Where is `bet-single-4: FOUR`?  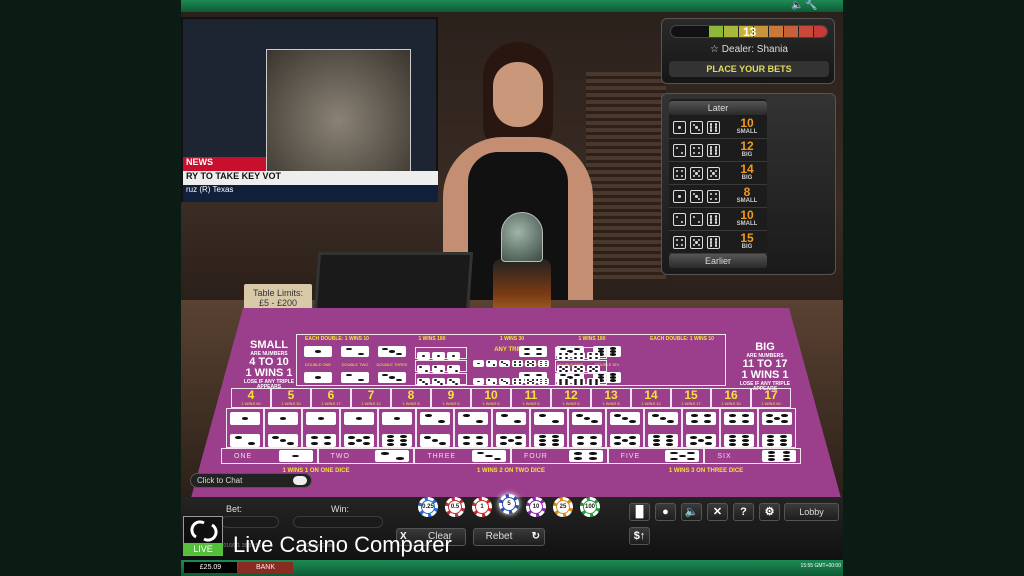 bet-single-4: FOUR is located at coordinates (559, 456).